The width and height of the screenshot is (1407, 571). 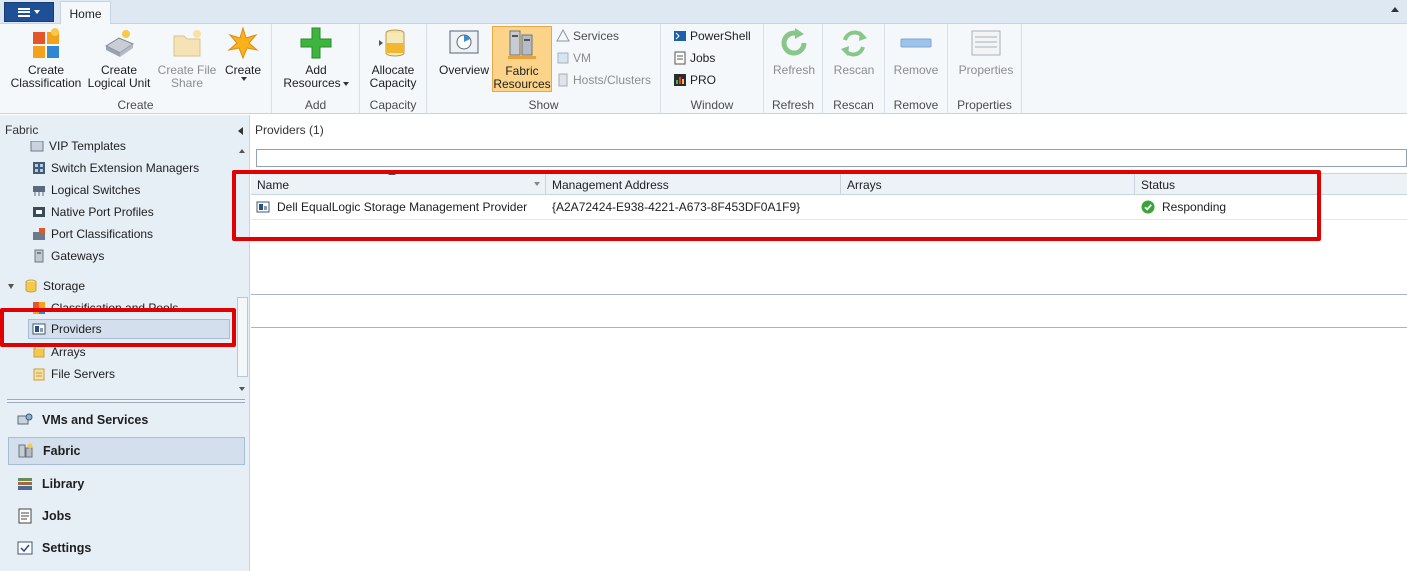 What do you see at coordinates (694, 58) in the screenshot?
I see `jobs-window-button: Jobs` at bounding box center [694, 58].